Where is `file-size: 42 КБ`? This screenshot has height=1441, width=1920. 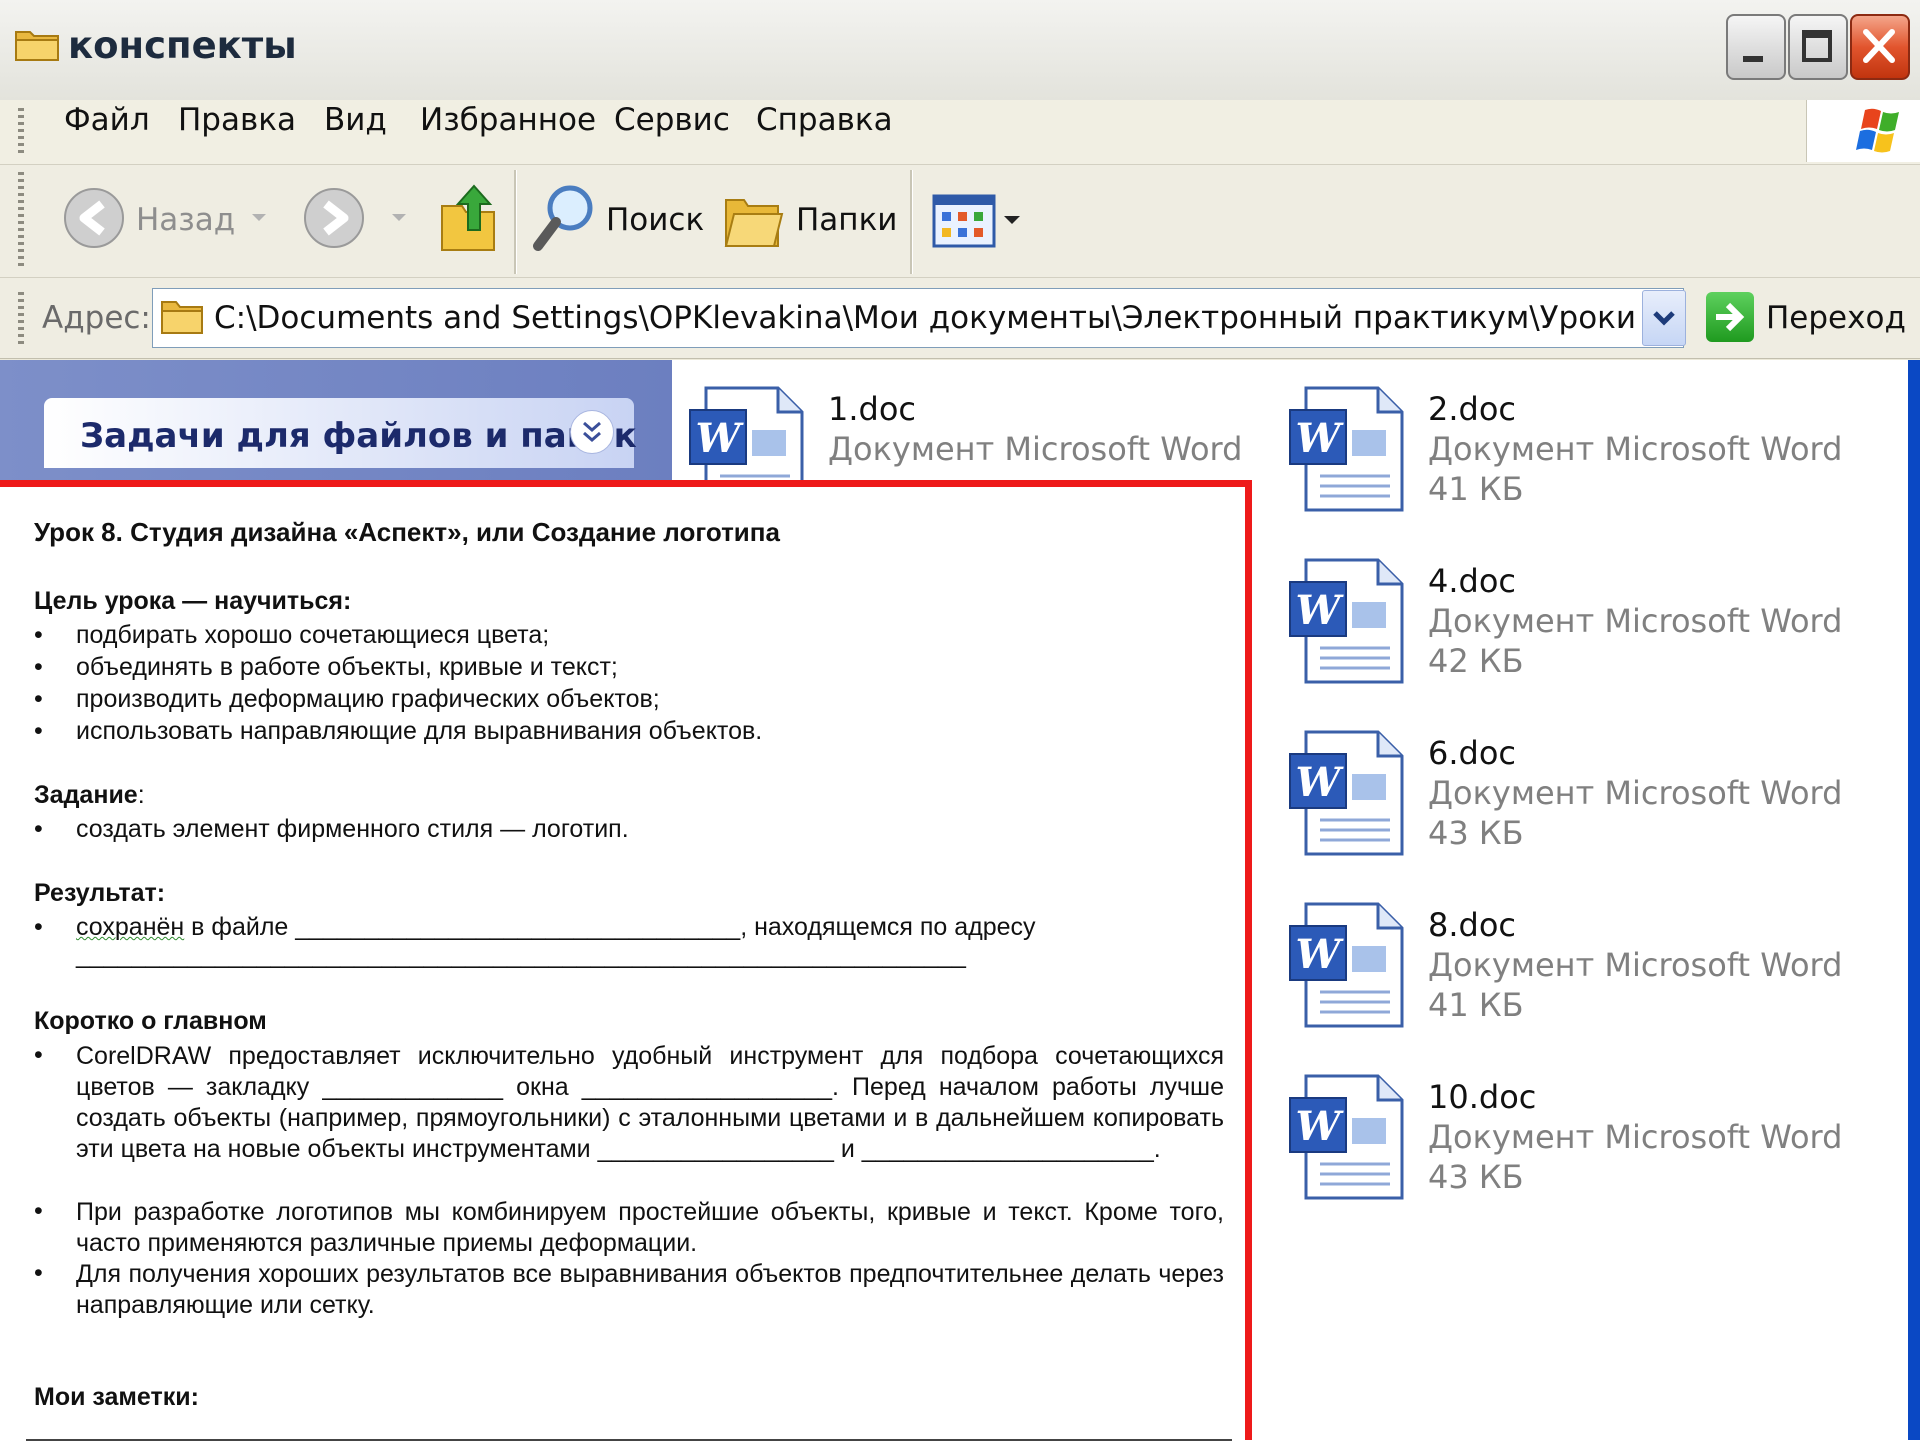
file-size: 42 КБ is located at coordinates (1476, 661).